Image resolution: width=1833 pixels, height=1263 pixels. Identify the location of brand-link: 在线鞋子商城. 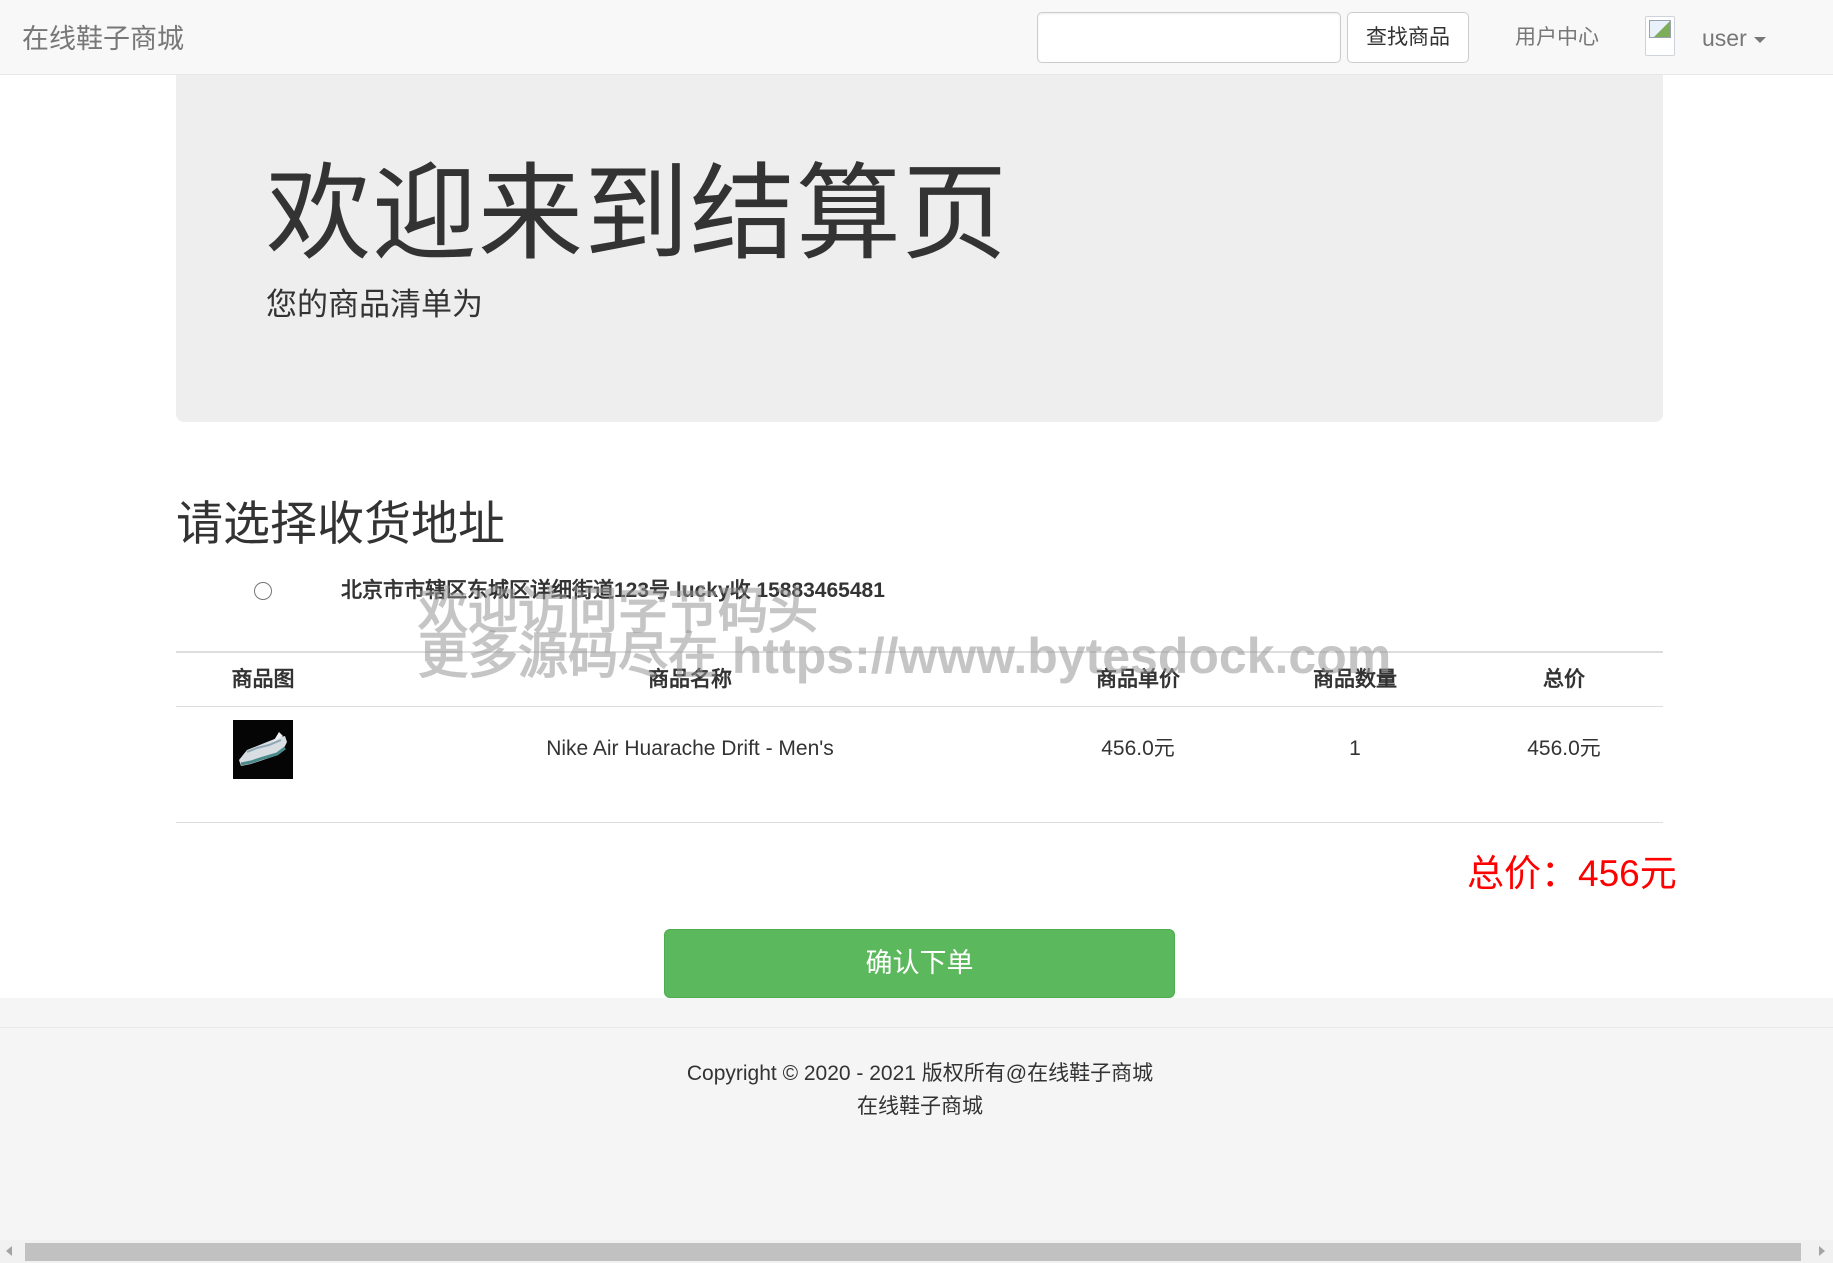
(103, 39).